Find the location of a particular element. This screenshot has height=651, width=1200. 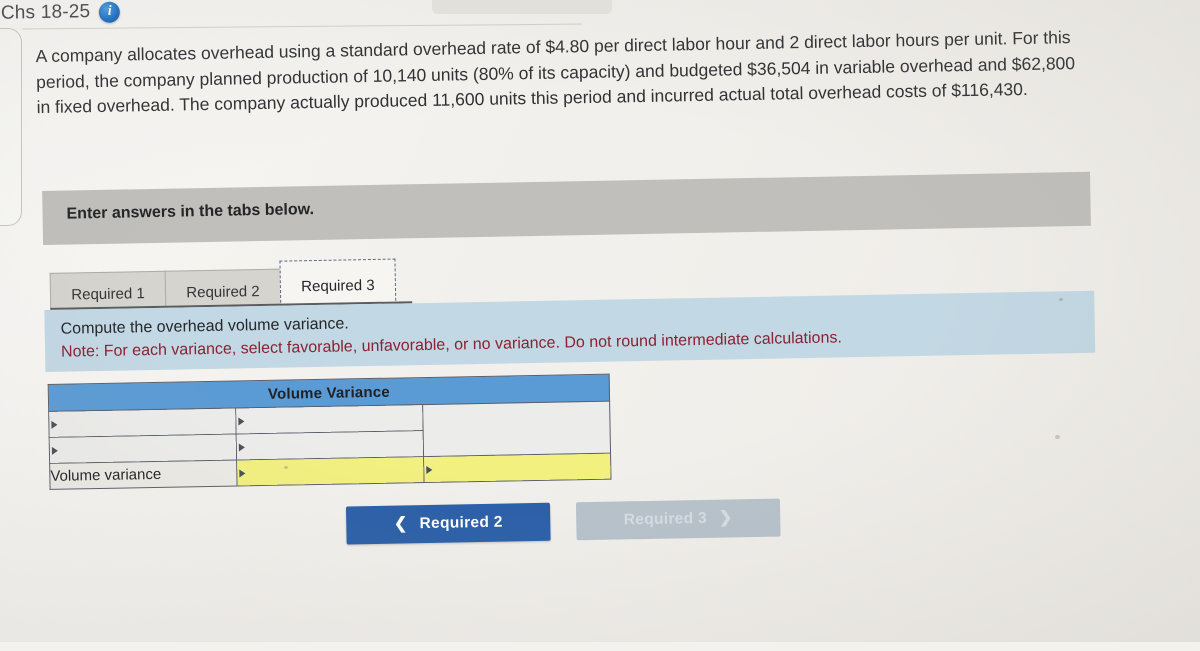

prev-button-label: Required 2 is located at coordinates (461, 523).